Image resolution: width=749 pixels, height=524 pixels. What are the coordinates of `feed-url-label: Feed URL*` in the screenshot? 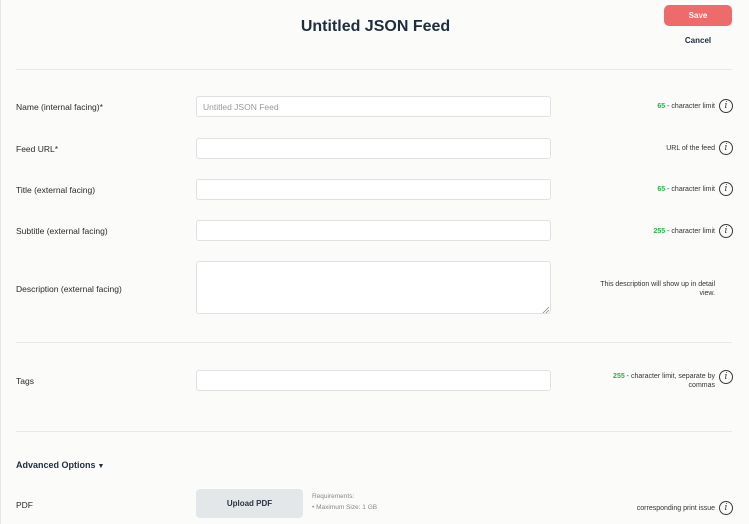 It's located at (37, 149).